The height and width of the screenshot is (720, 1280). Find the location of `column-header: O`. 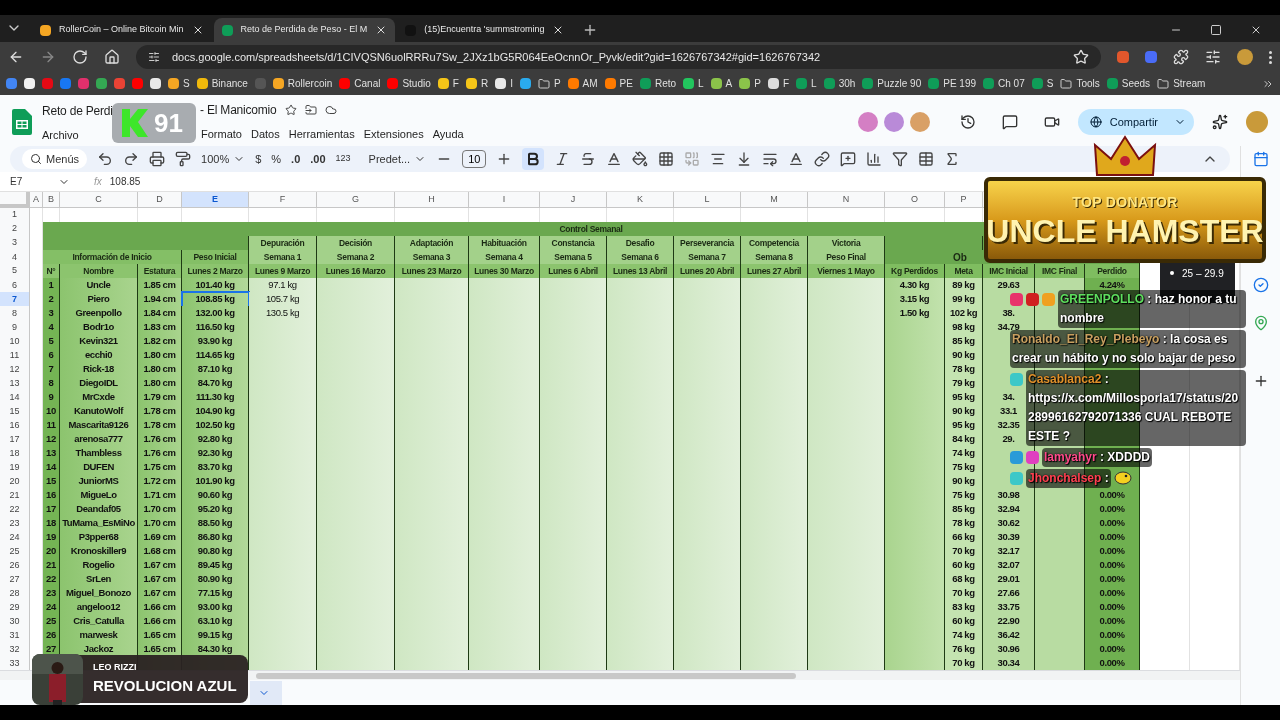

column-header: O is located at coordinates (915, 200).